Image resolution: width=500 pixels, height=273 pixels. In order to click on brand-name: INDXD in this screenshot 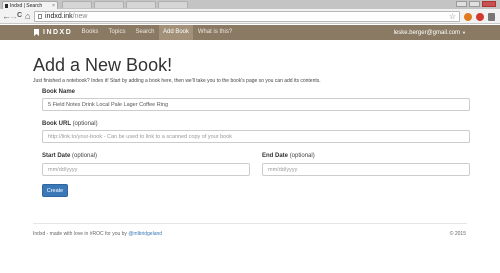, I will do `click(58, 32)`.